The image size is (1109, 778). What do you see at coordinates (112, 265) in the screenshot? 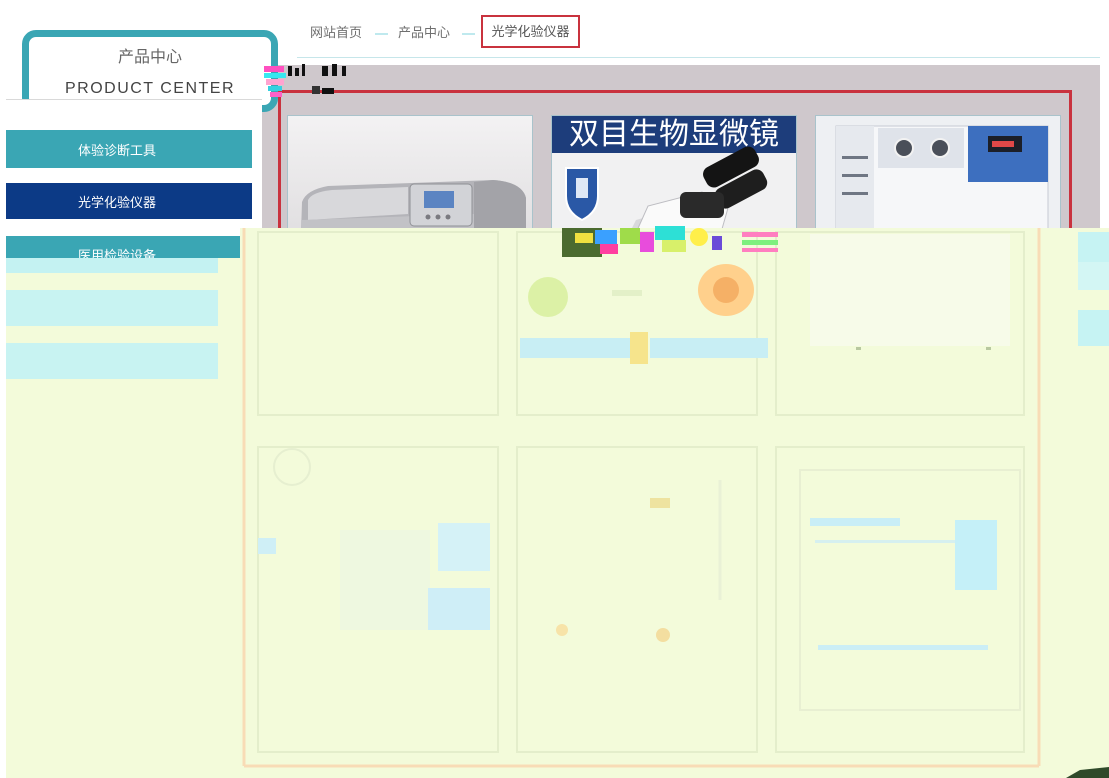
I see `faded-sidebar-item` at bounding box center [112, 265].